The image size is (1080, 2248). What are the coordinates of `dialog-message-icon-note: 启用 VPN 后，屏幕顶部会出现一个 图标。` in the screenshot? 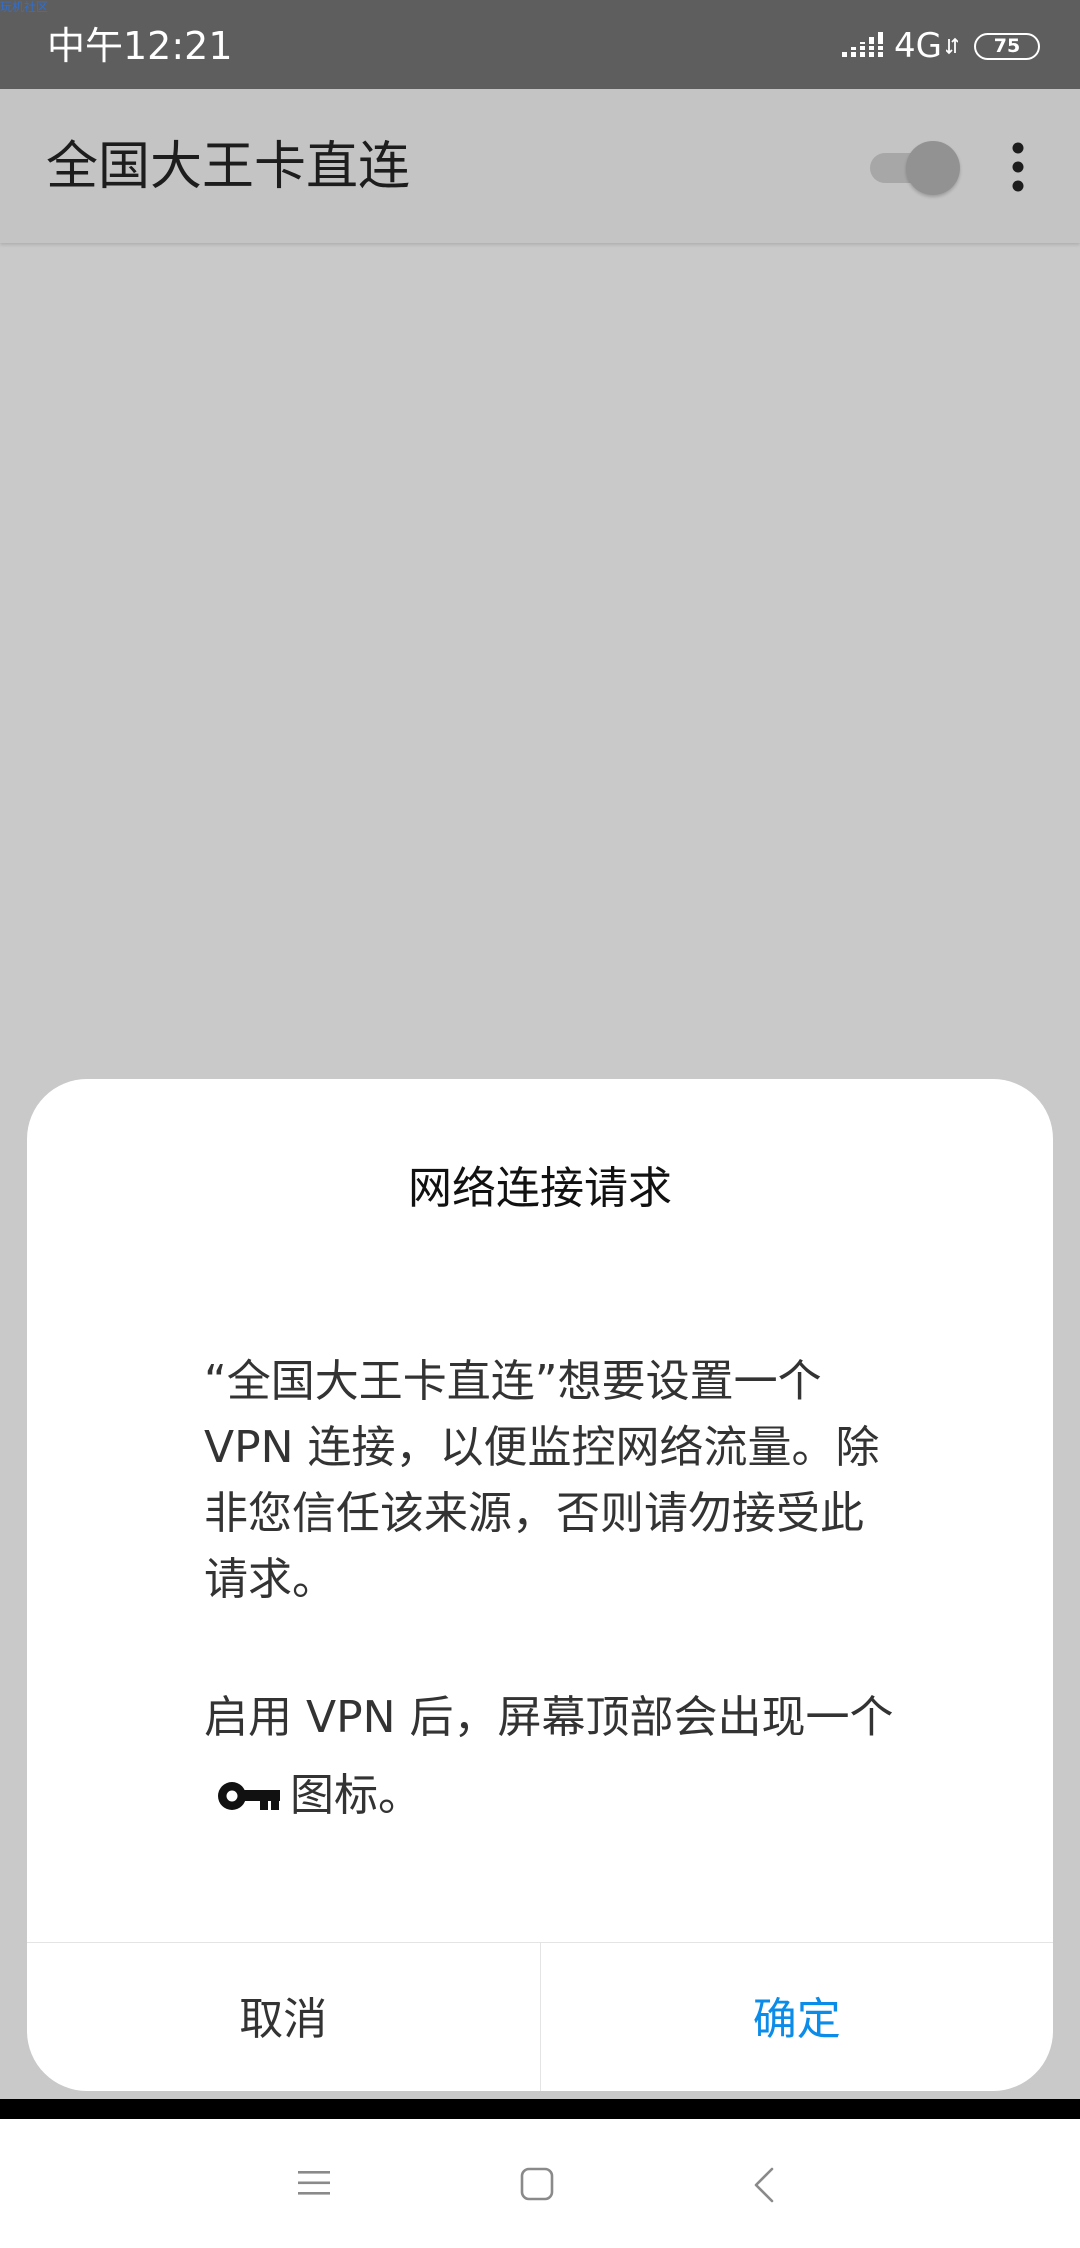 It's located at (554, 1757).